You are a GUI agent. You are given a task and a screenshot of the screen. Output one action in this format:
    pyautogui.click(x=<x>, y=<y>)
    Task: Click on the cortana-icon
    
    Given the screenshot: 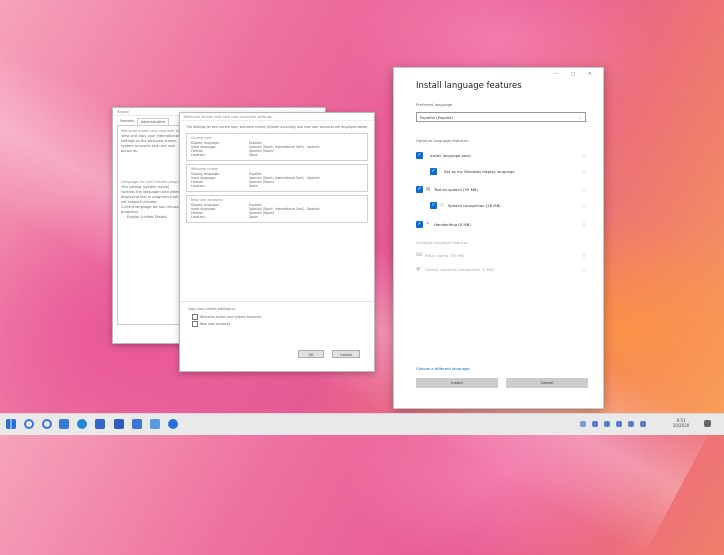 What is the action you would take?
    pyautogui.click(x=47, y=424)
    